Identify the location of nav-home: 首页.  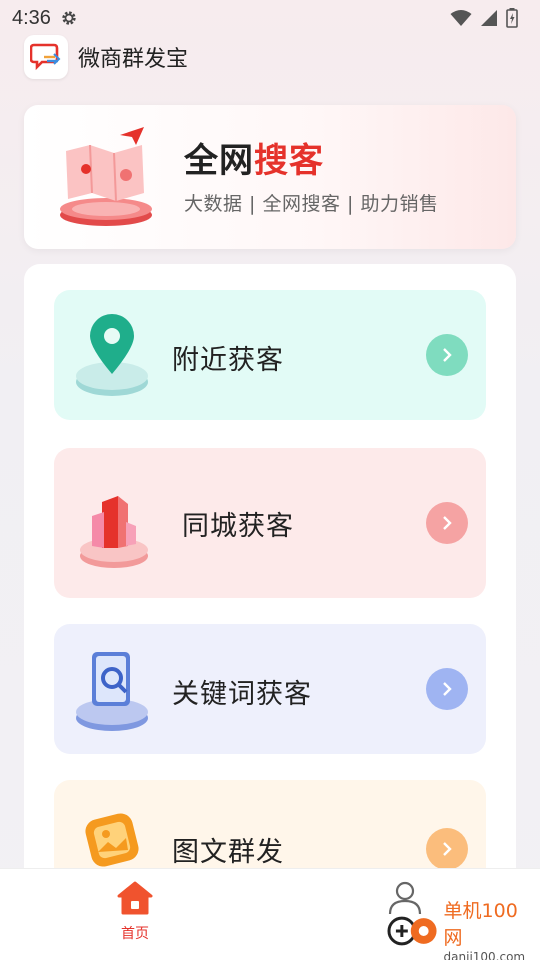
(135, 912).